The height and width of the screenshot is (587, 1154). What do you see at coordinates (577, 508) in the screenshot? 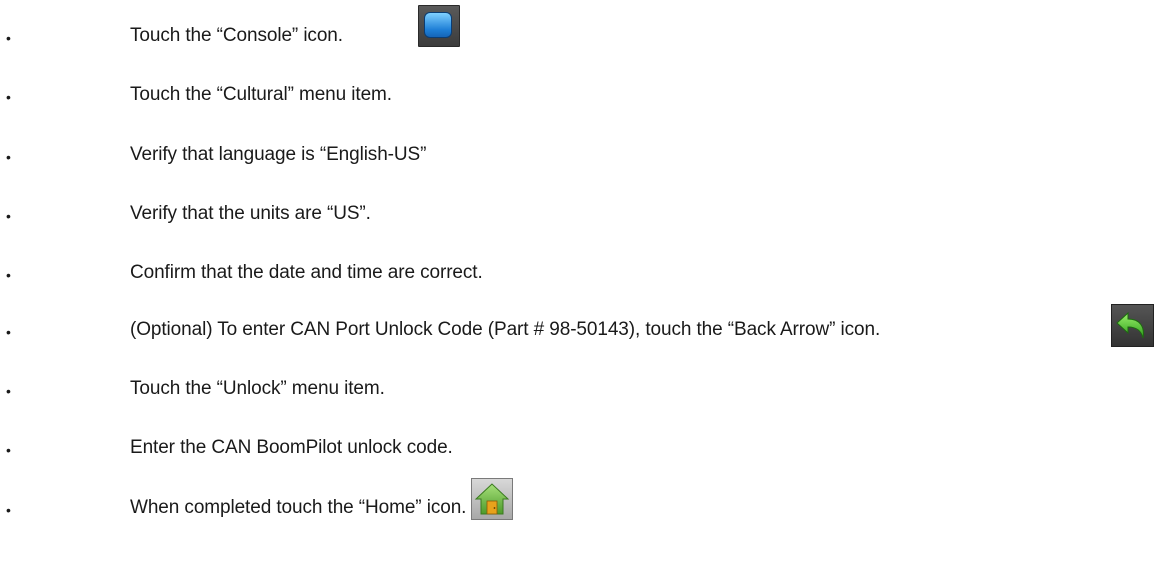
I see `instruction-item-9: • When completed touch the “Home” icon.` at bounding box center [577, 508].